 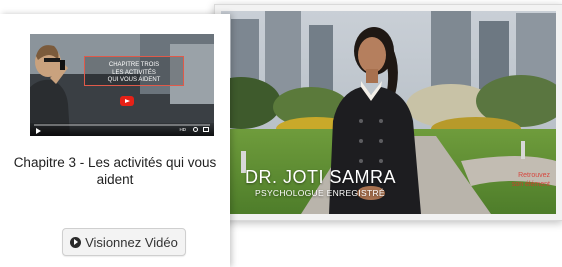 What do you see at coordinates (76, 242) in the screenshot?
I see `play-circle-icon` at bounding box center [76, 242].